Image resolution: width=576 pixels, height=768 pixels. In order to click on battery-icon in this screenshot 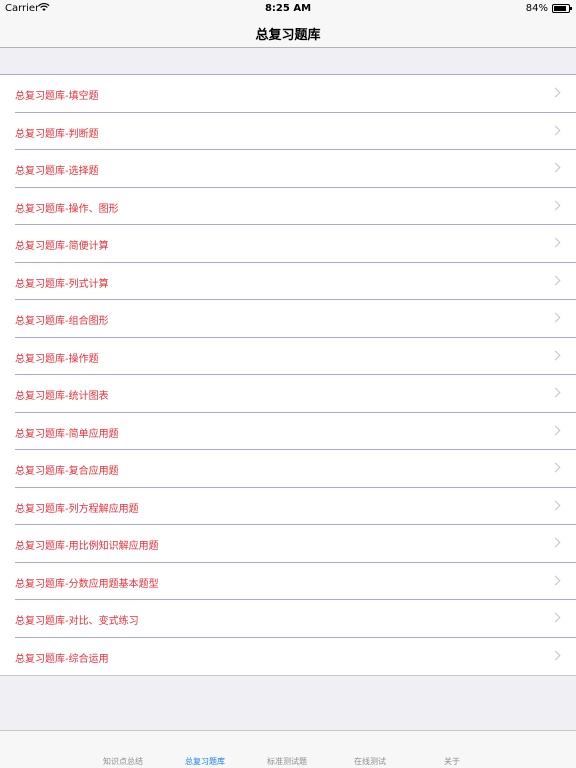, I will do `click(562, 8)`.